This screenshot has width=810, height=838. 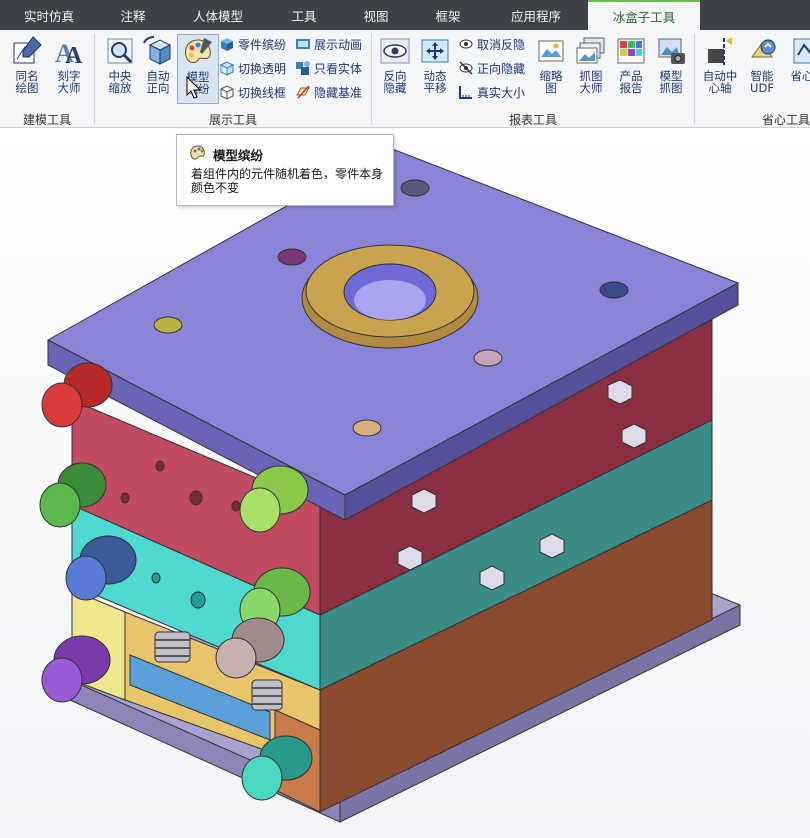 I want to click on colored-cube-icon, so click(x=227, y=44).